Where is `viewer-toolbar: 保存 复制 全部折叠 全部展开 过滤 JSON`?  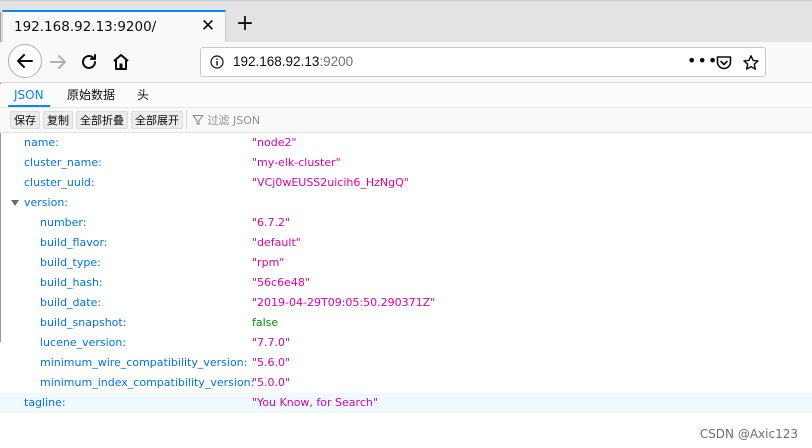 viewer-toolbar: 保存 复制 全部折叠 全部展开 过滤 JSON is located at coordinates (406, 120).